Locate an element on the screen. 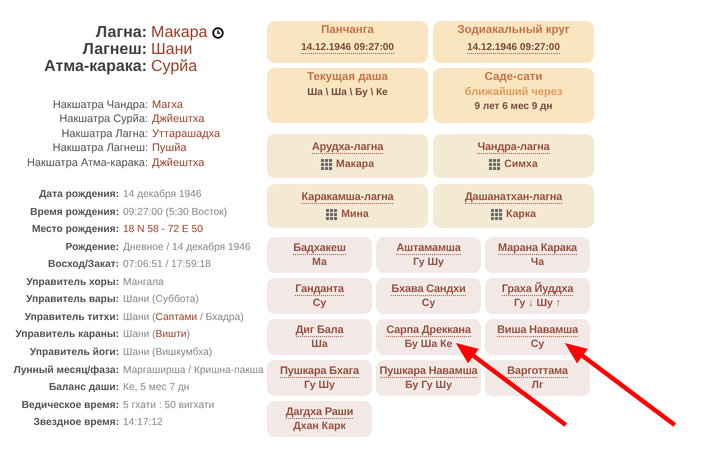 The image size is (728, 452). field-value: Шани (Вишти) is located at coordinates (157, 335).